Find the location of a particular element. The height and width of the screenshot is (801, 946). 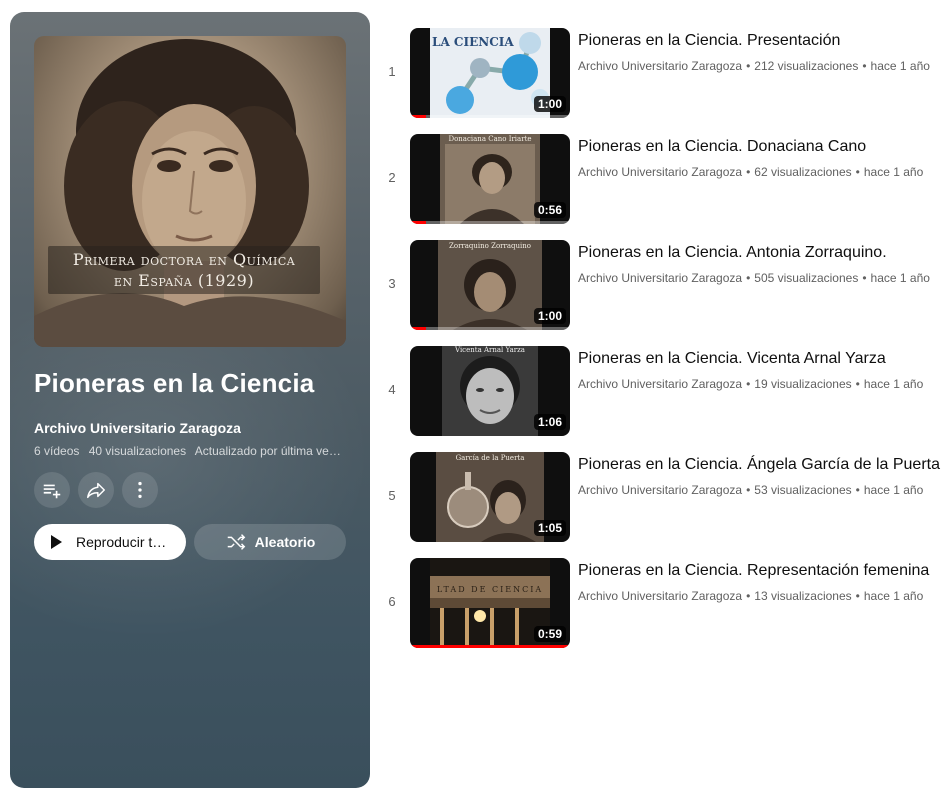

video-duration: 0:56 is located at coordinates (549, 210).